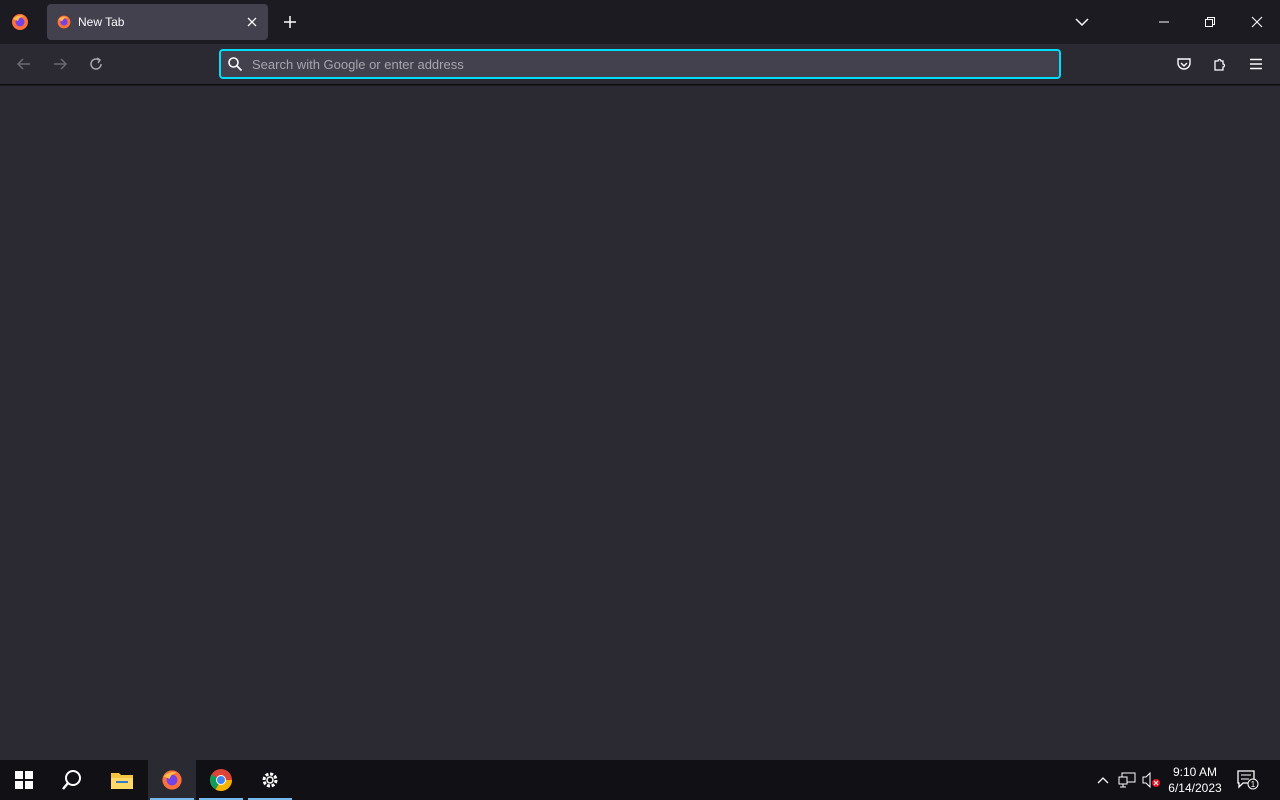 The height and width of the screenshot is (800, 1280). I want to click on url-bar, so click(640, 64).